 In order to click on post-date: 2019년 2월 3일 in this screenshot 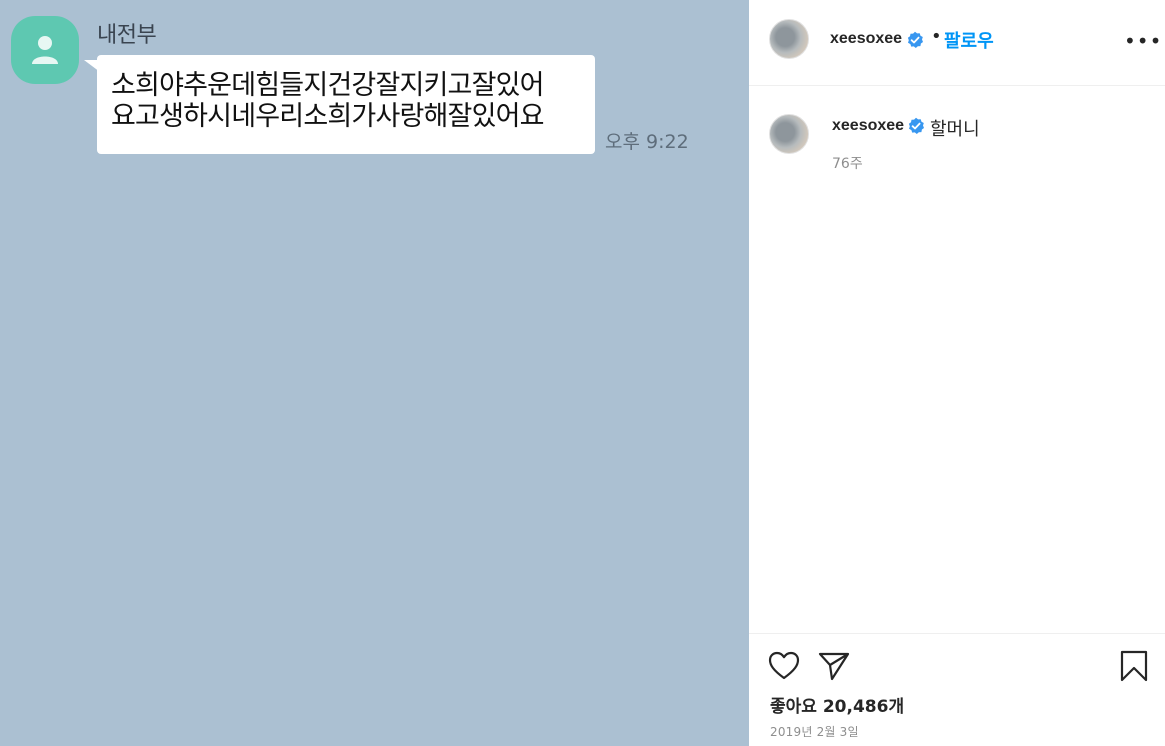, I will do `click(814, 732)`.